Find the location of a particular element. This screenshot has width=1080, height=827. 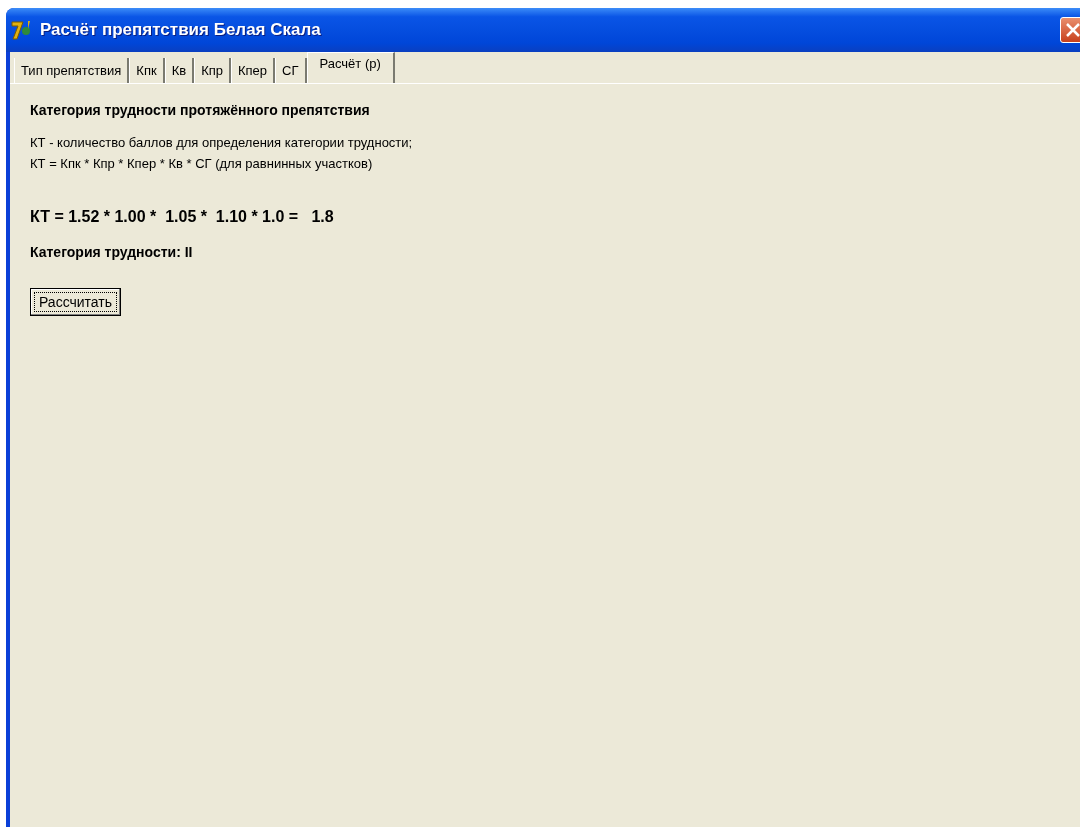

formula-result: КТ = 1.52 * 1.00 * 1.05 * 1.10 * 1.0 = 1.8 is located at coordinates (182, 217).